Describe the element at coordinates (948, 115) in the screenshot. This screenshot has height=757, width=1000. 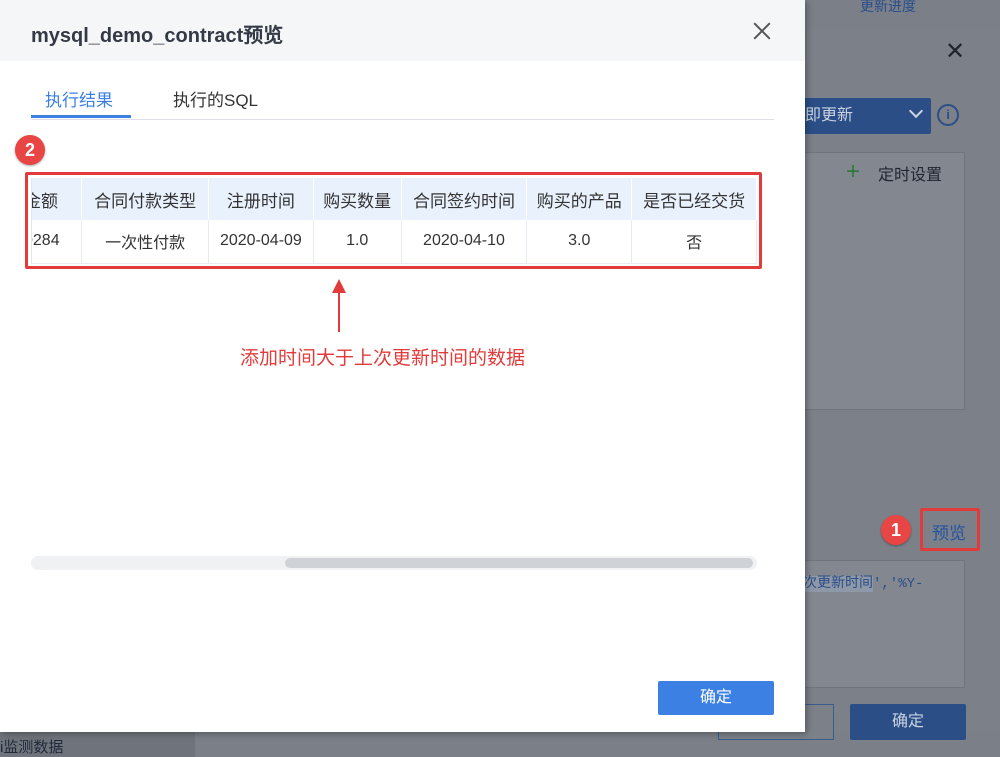
I see `info-icon: i` at that location.